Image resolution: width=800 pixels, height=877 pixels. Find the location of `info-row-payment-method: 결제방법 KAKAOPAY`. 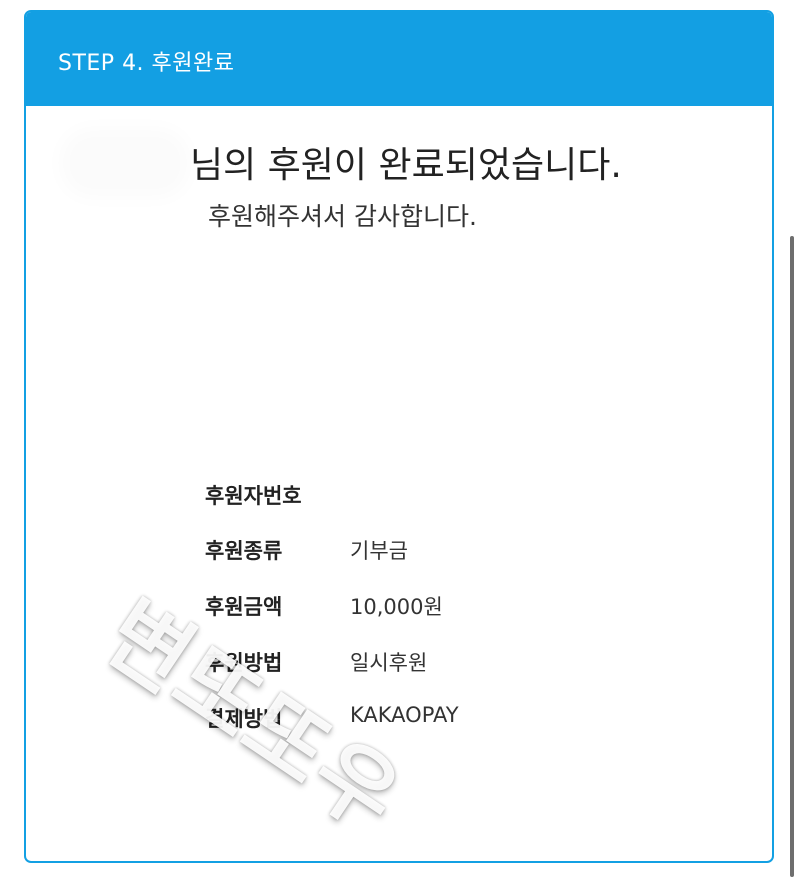

info-row-payment-method: 결제방법 KAKAOPAY is located at coordinates (405, 719).